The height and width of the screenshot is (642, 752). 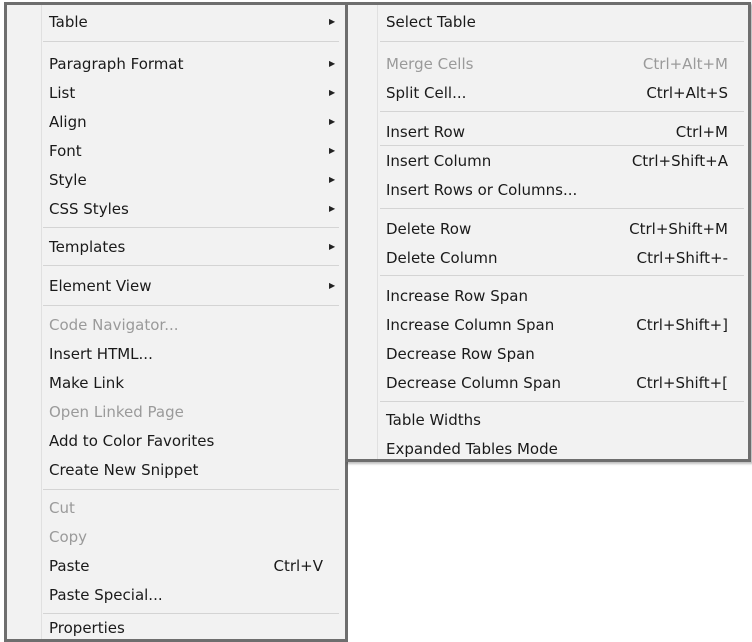 I want to click on menu-item-label: Paste, so click(x=69, y=566).